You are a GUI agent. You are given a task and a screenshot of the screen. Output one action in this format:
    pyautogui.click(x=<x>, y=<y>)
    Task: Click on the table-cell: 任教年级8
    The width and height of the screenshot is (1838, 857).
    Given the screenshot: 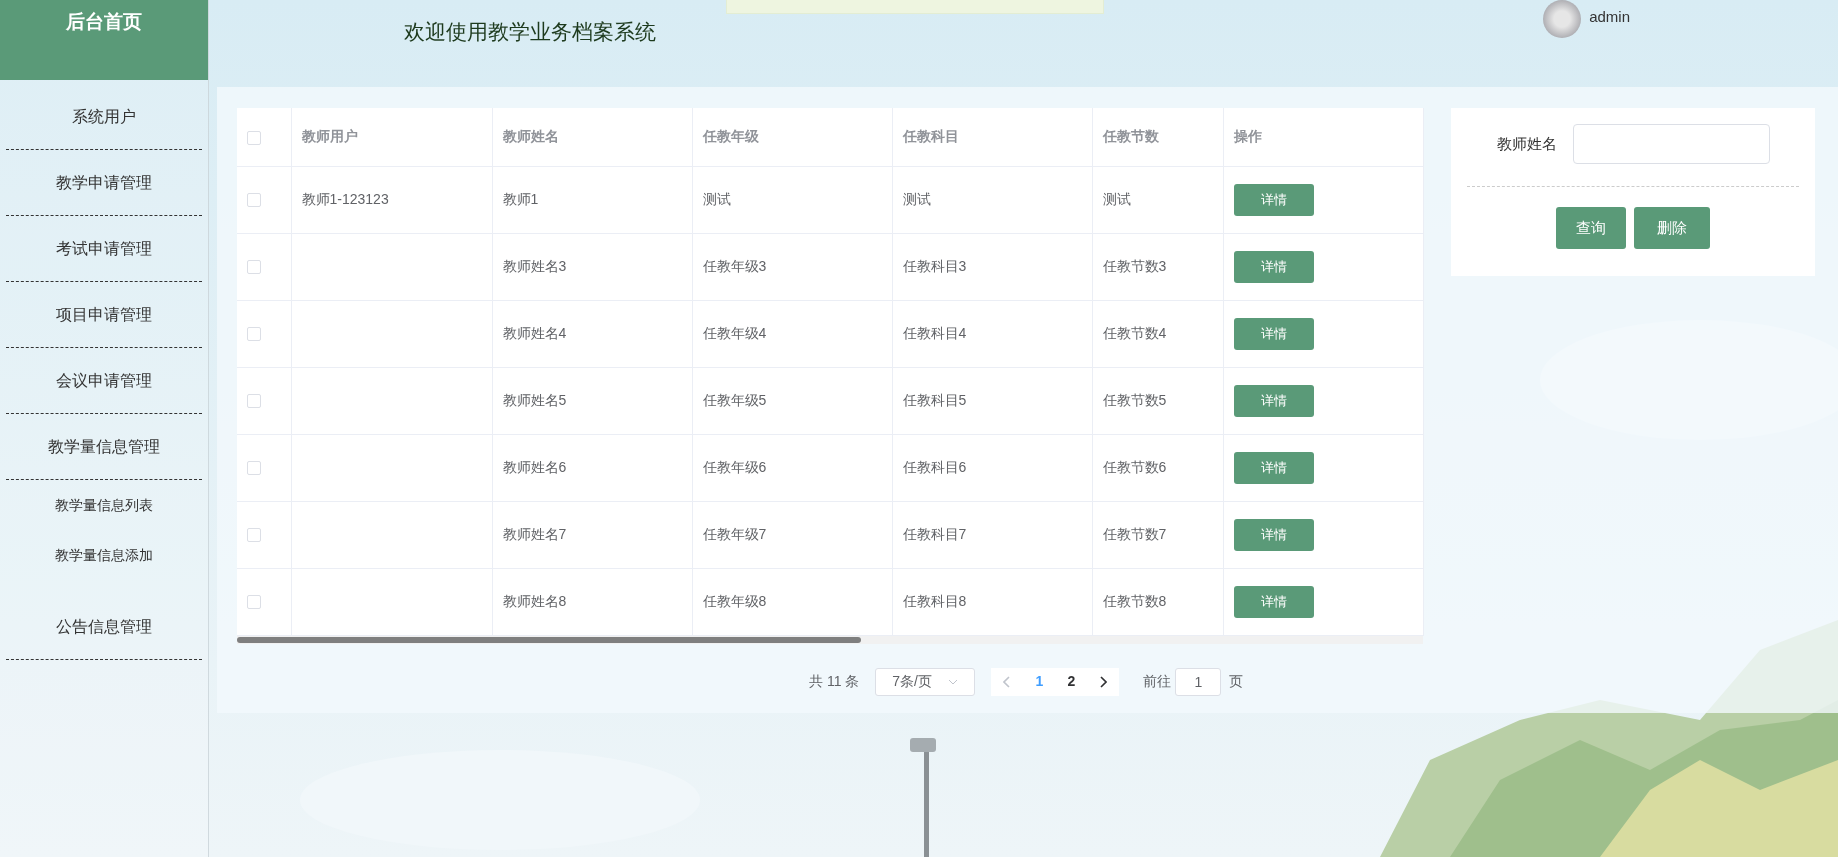 What is the action you would take?
    pyautogui.click(x=734, y=601)
    